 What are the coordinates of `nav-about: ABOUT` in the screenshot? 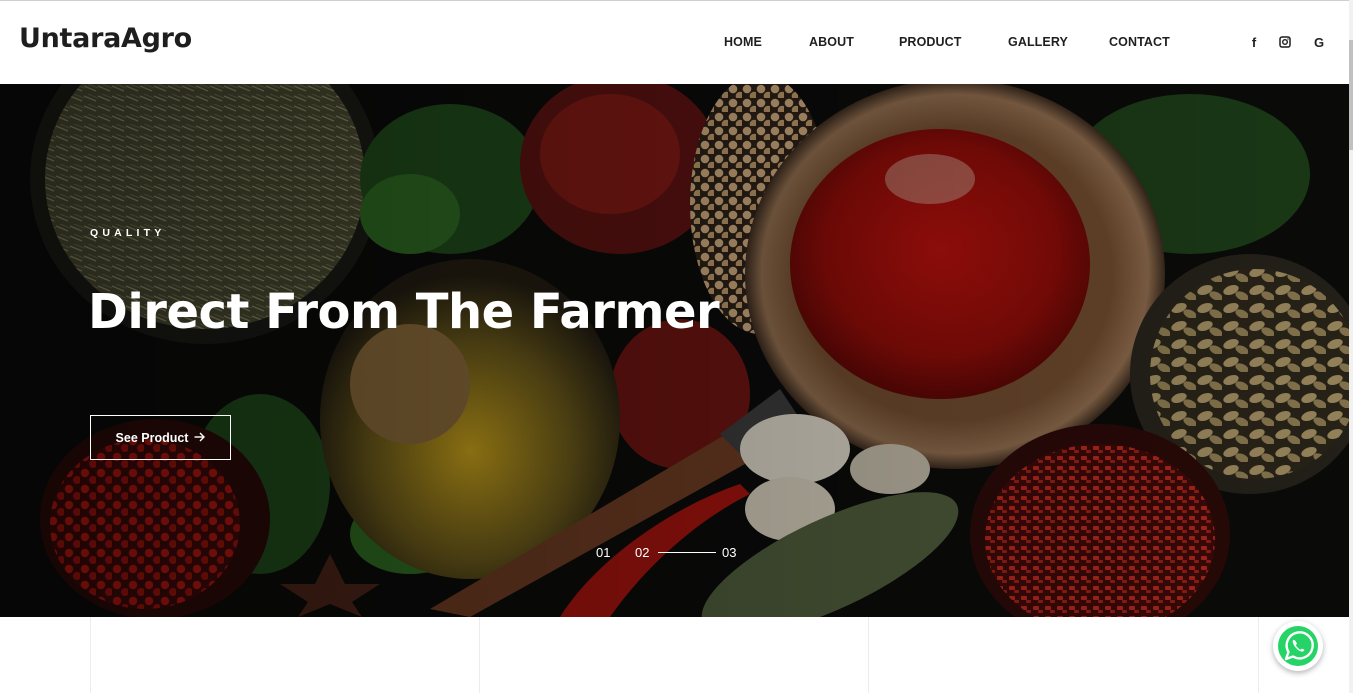 It's located at (831, 42).